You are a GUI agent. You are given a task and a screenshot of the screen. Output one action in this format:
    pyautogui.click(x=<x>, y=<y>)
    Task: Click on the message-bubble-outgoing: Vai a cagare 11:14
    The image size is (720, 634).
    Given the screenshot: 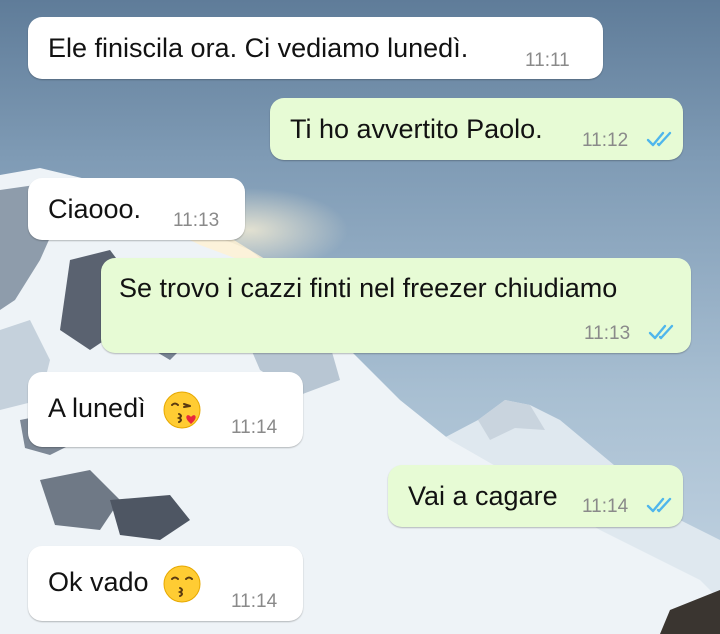 What is the action you would take?
    pyautogui.click(x=535, y=496)
    